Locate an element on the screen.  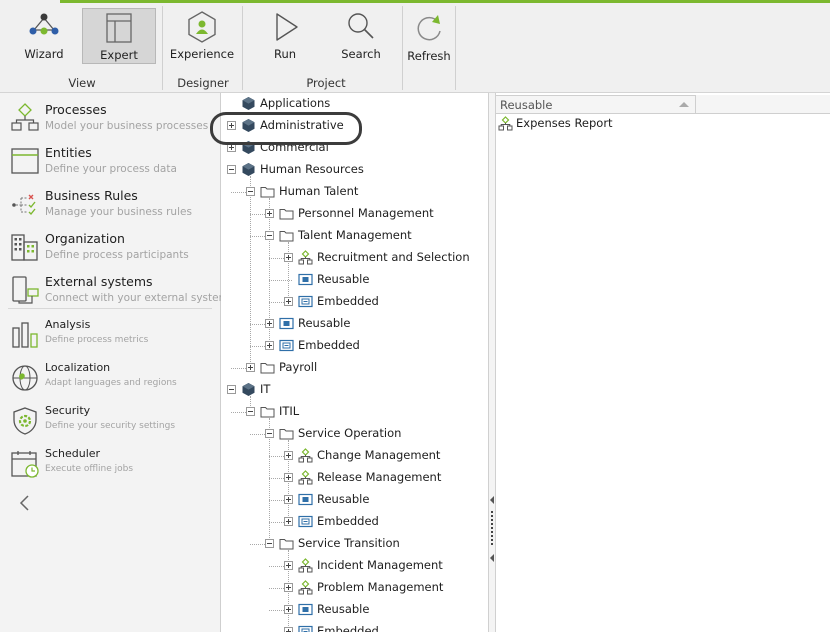
expert-icon is located at coordinates (119, 28).